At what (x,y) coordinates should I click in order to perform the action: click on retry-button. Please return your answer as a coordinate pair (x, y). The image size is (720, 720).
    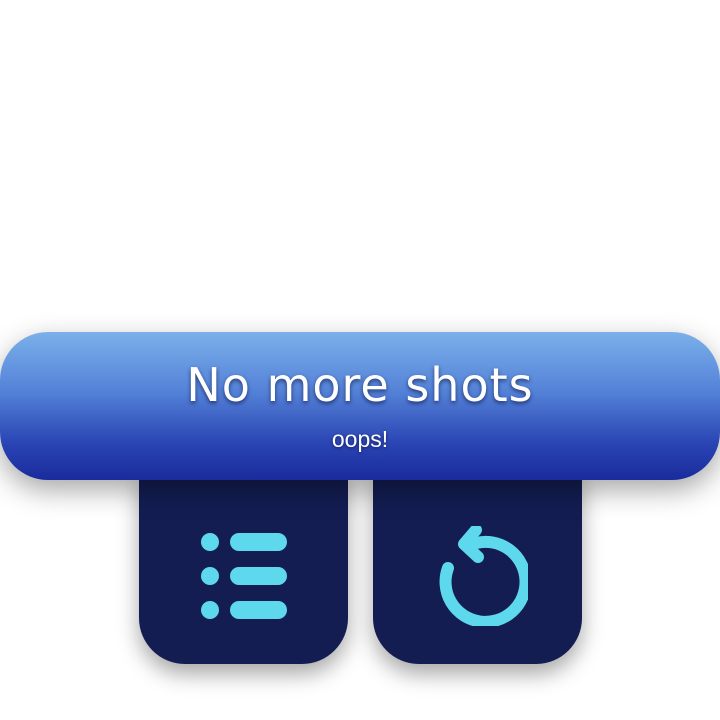
    Looking at the image, I should click on (477, 567).